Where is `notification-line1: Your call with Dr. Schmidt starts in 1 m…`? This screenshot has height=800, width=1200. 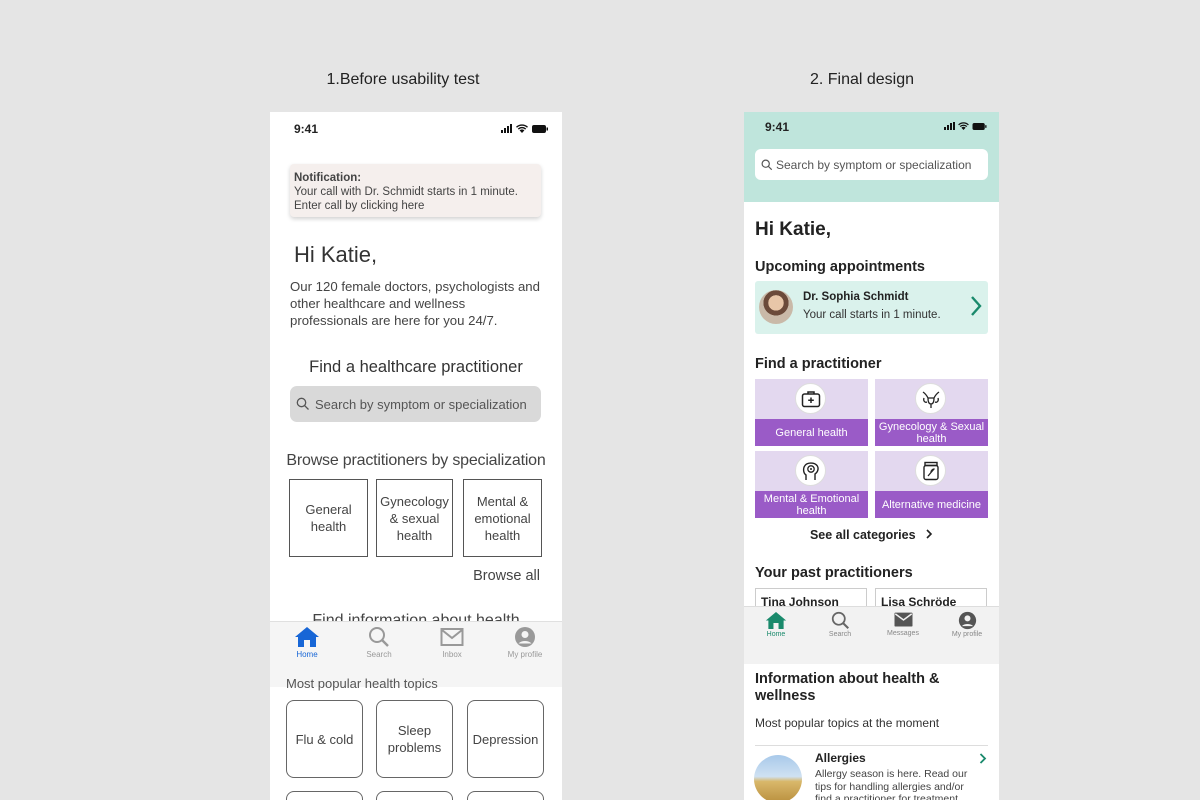
notification-line1: Your call with Dr. Schmidt starts in 1 m… is located at coordinates (406, 192).